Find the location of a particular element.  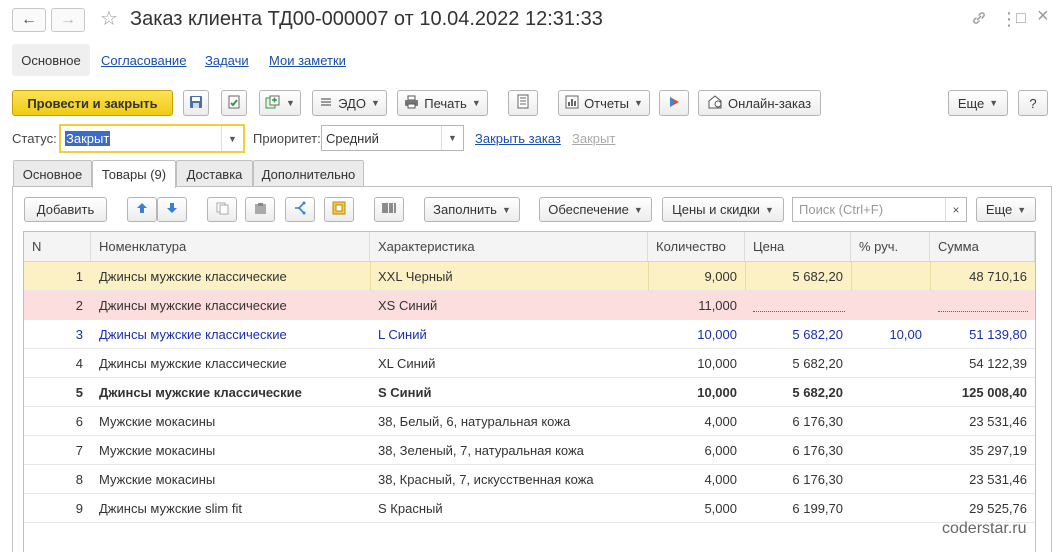

col-manual-pct-header: % руч. is located at coordinates (890, 246).